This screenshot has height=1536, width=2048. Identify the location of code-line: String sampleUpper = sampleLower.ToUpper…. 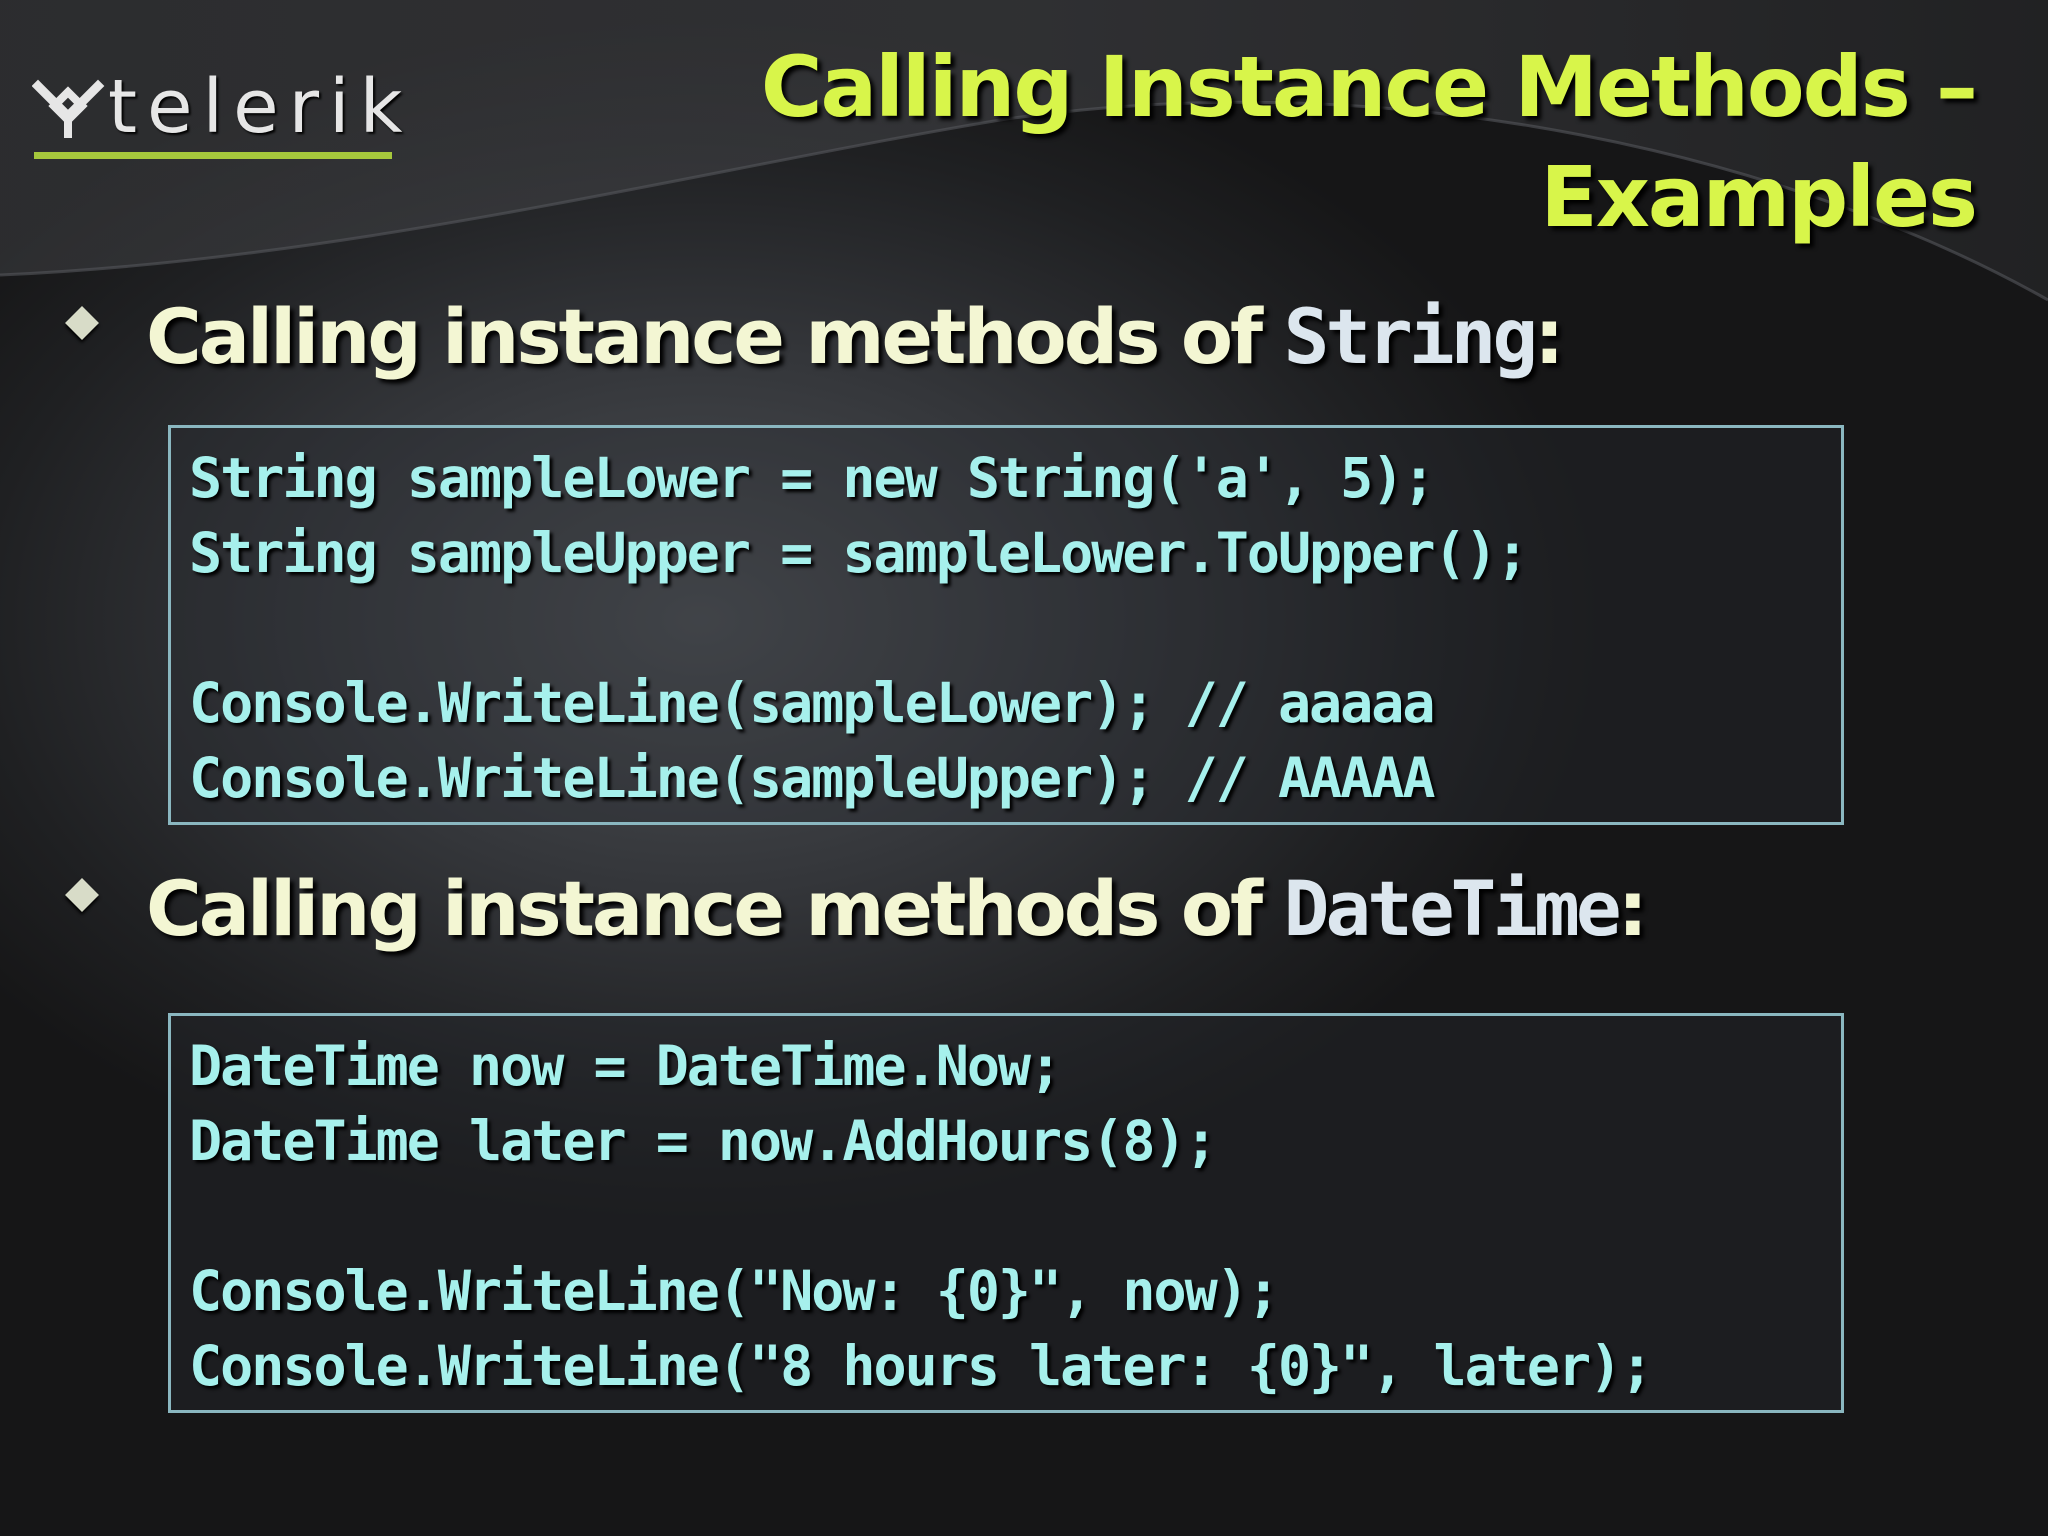
(859, 553).